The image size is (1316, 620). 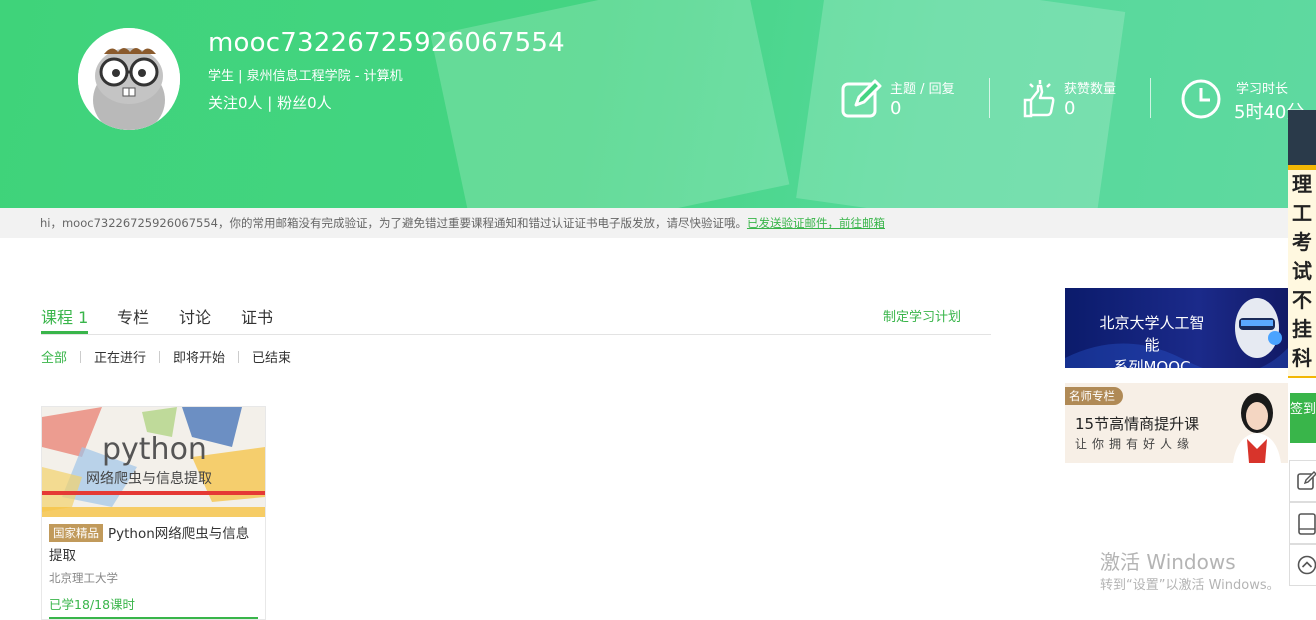 I want to click on tab-discussions: 讨论, so click(x=195, y=316).